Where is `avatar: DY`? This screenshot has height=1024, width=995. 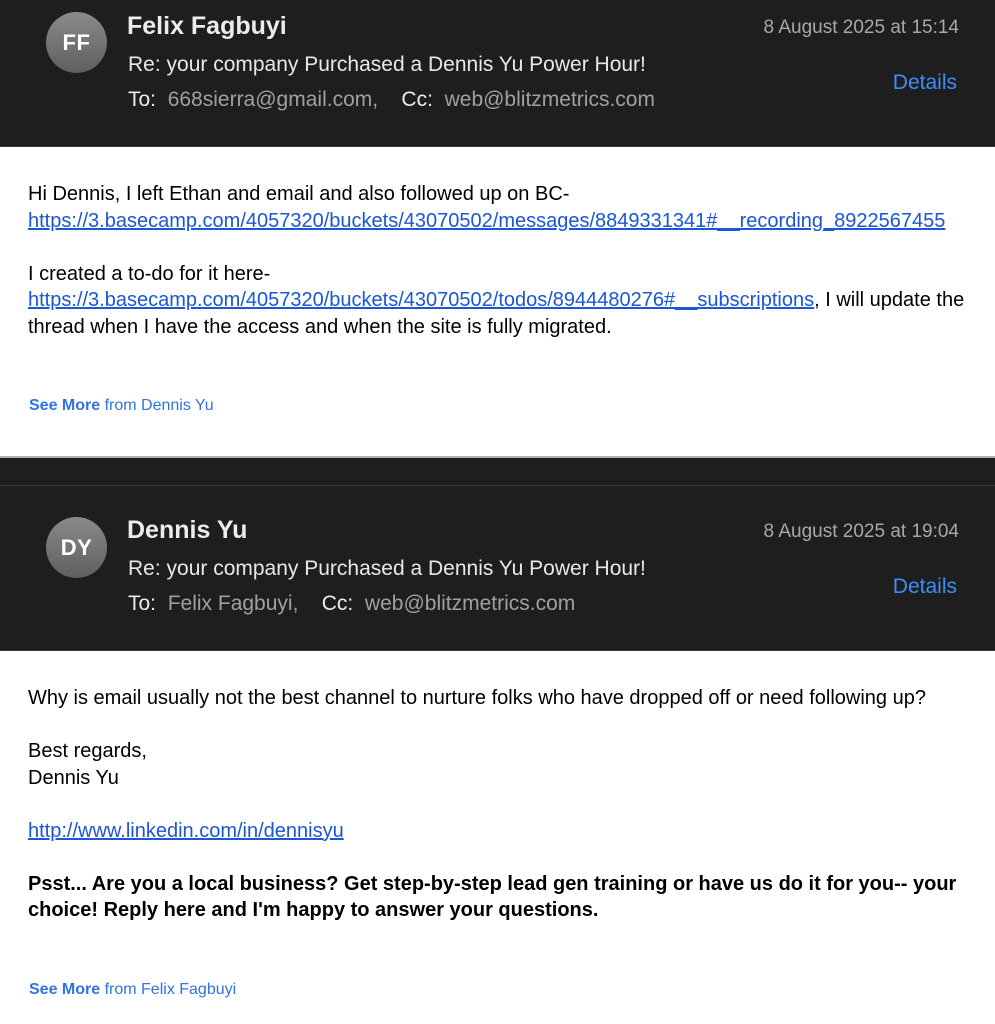 avatar: DY is located at coordinates (76, 547).